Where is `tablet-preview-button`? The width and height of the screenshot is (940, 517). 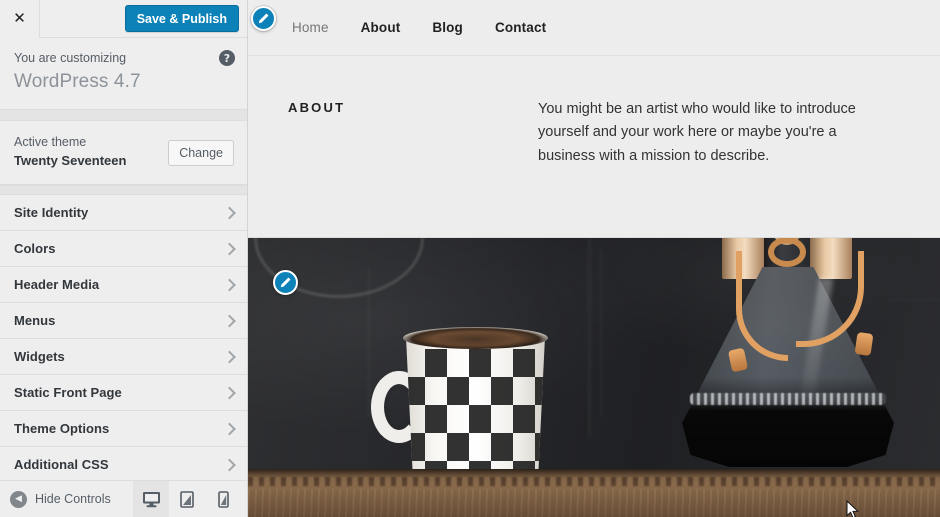
tablet-preview-button is located at coordinates (187, 499).